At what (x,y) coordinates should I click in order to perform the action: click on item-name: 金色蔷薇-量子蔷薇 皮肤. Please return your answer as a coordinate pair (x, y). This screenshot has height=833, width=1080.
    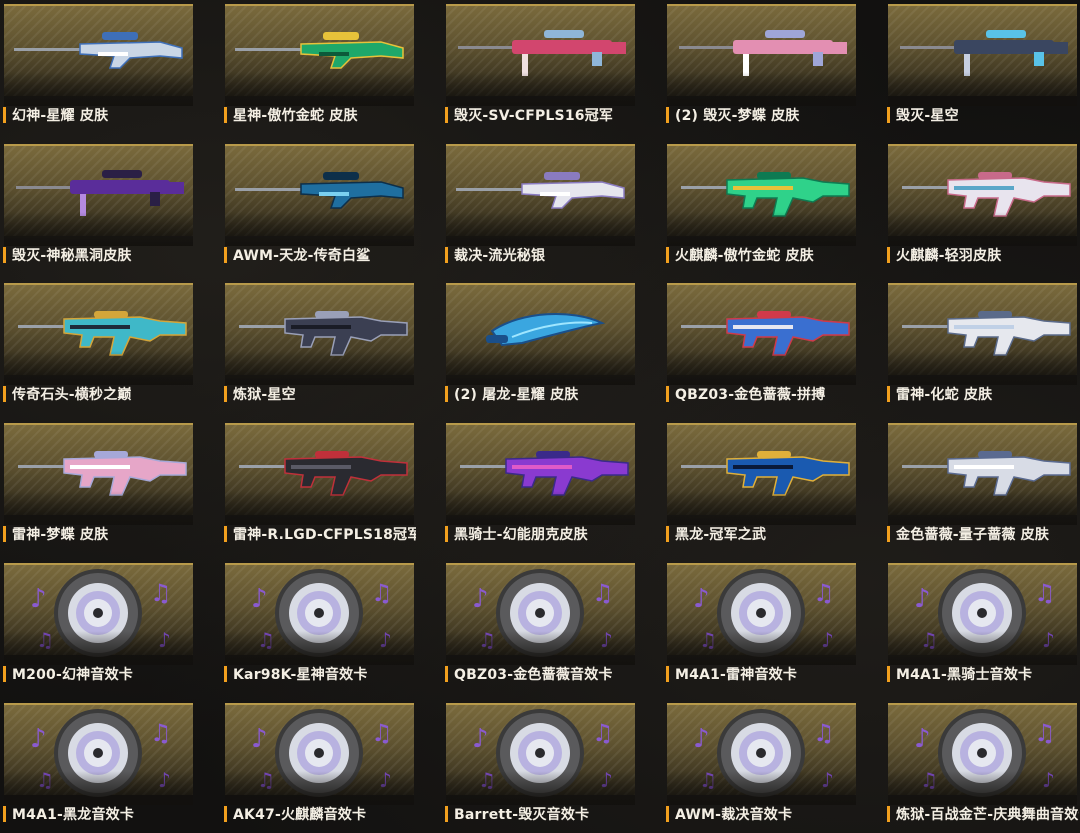
    Looking at the image, I should click on (973, 535).